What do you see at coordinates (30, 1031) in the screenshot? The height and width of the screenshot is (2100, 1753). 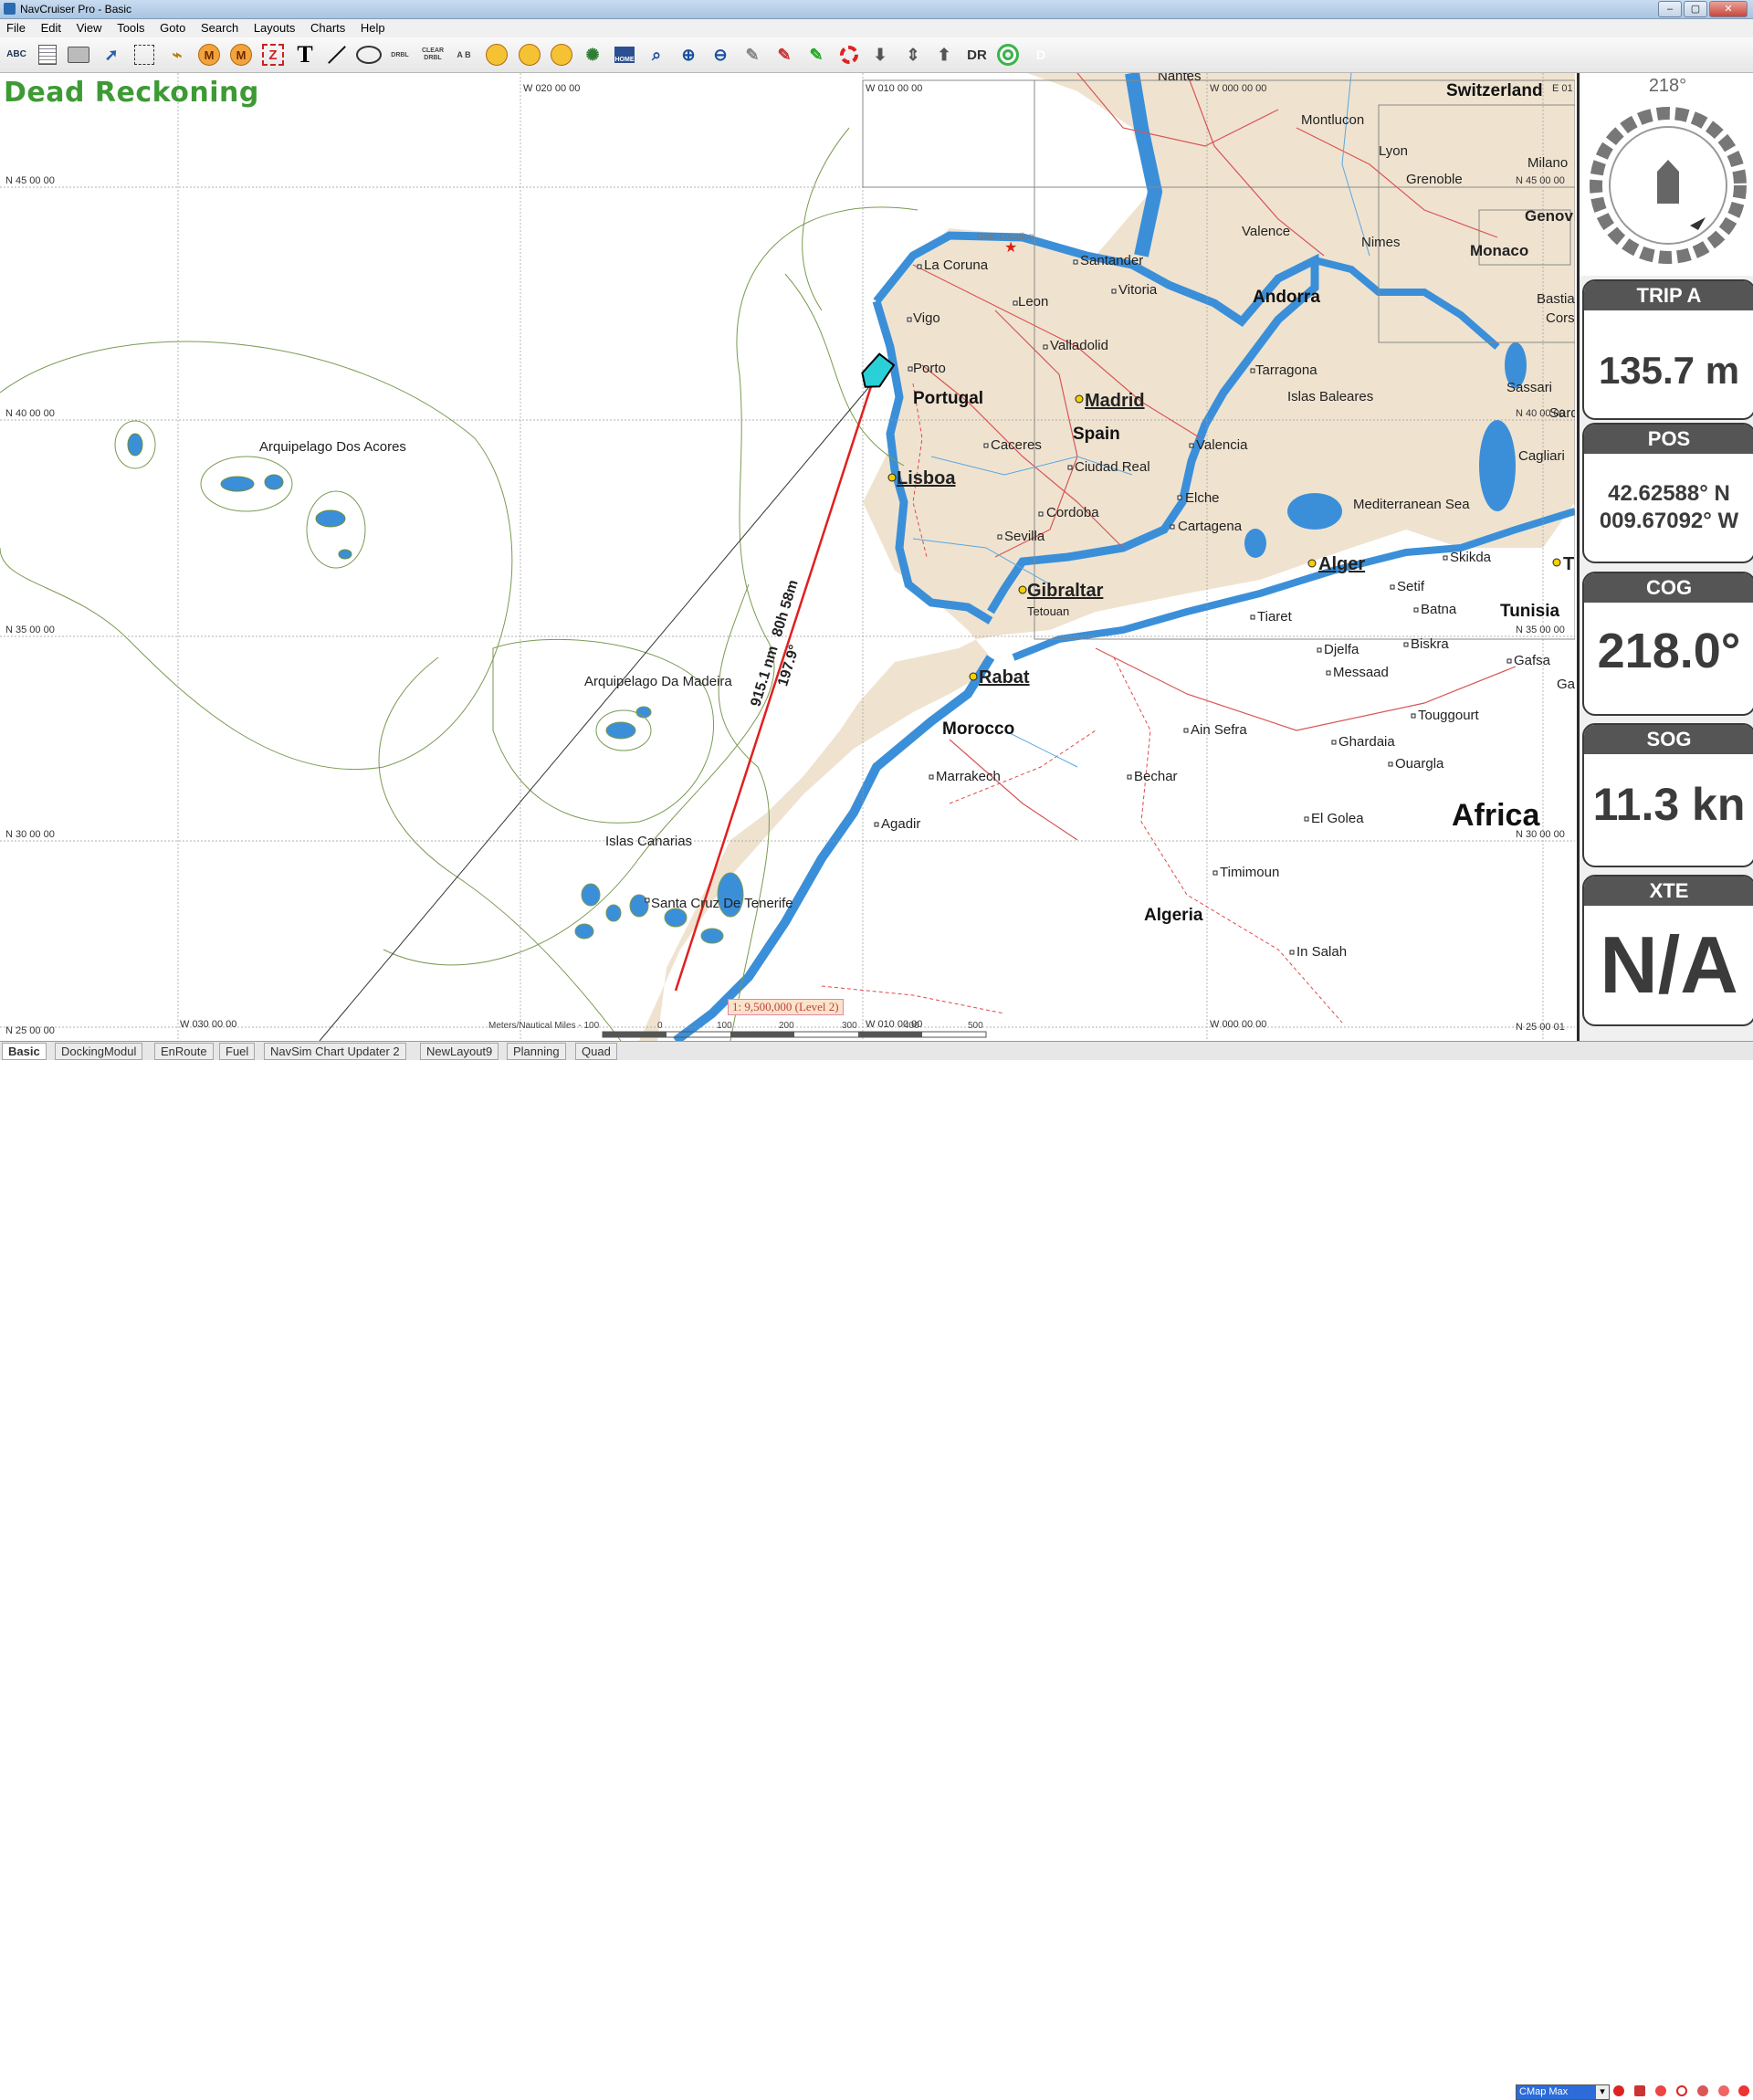 I see `lat-label-25: N 25 00 00` at bounding box center [30, 1031].